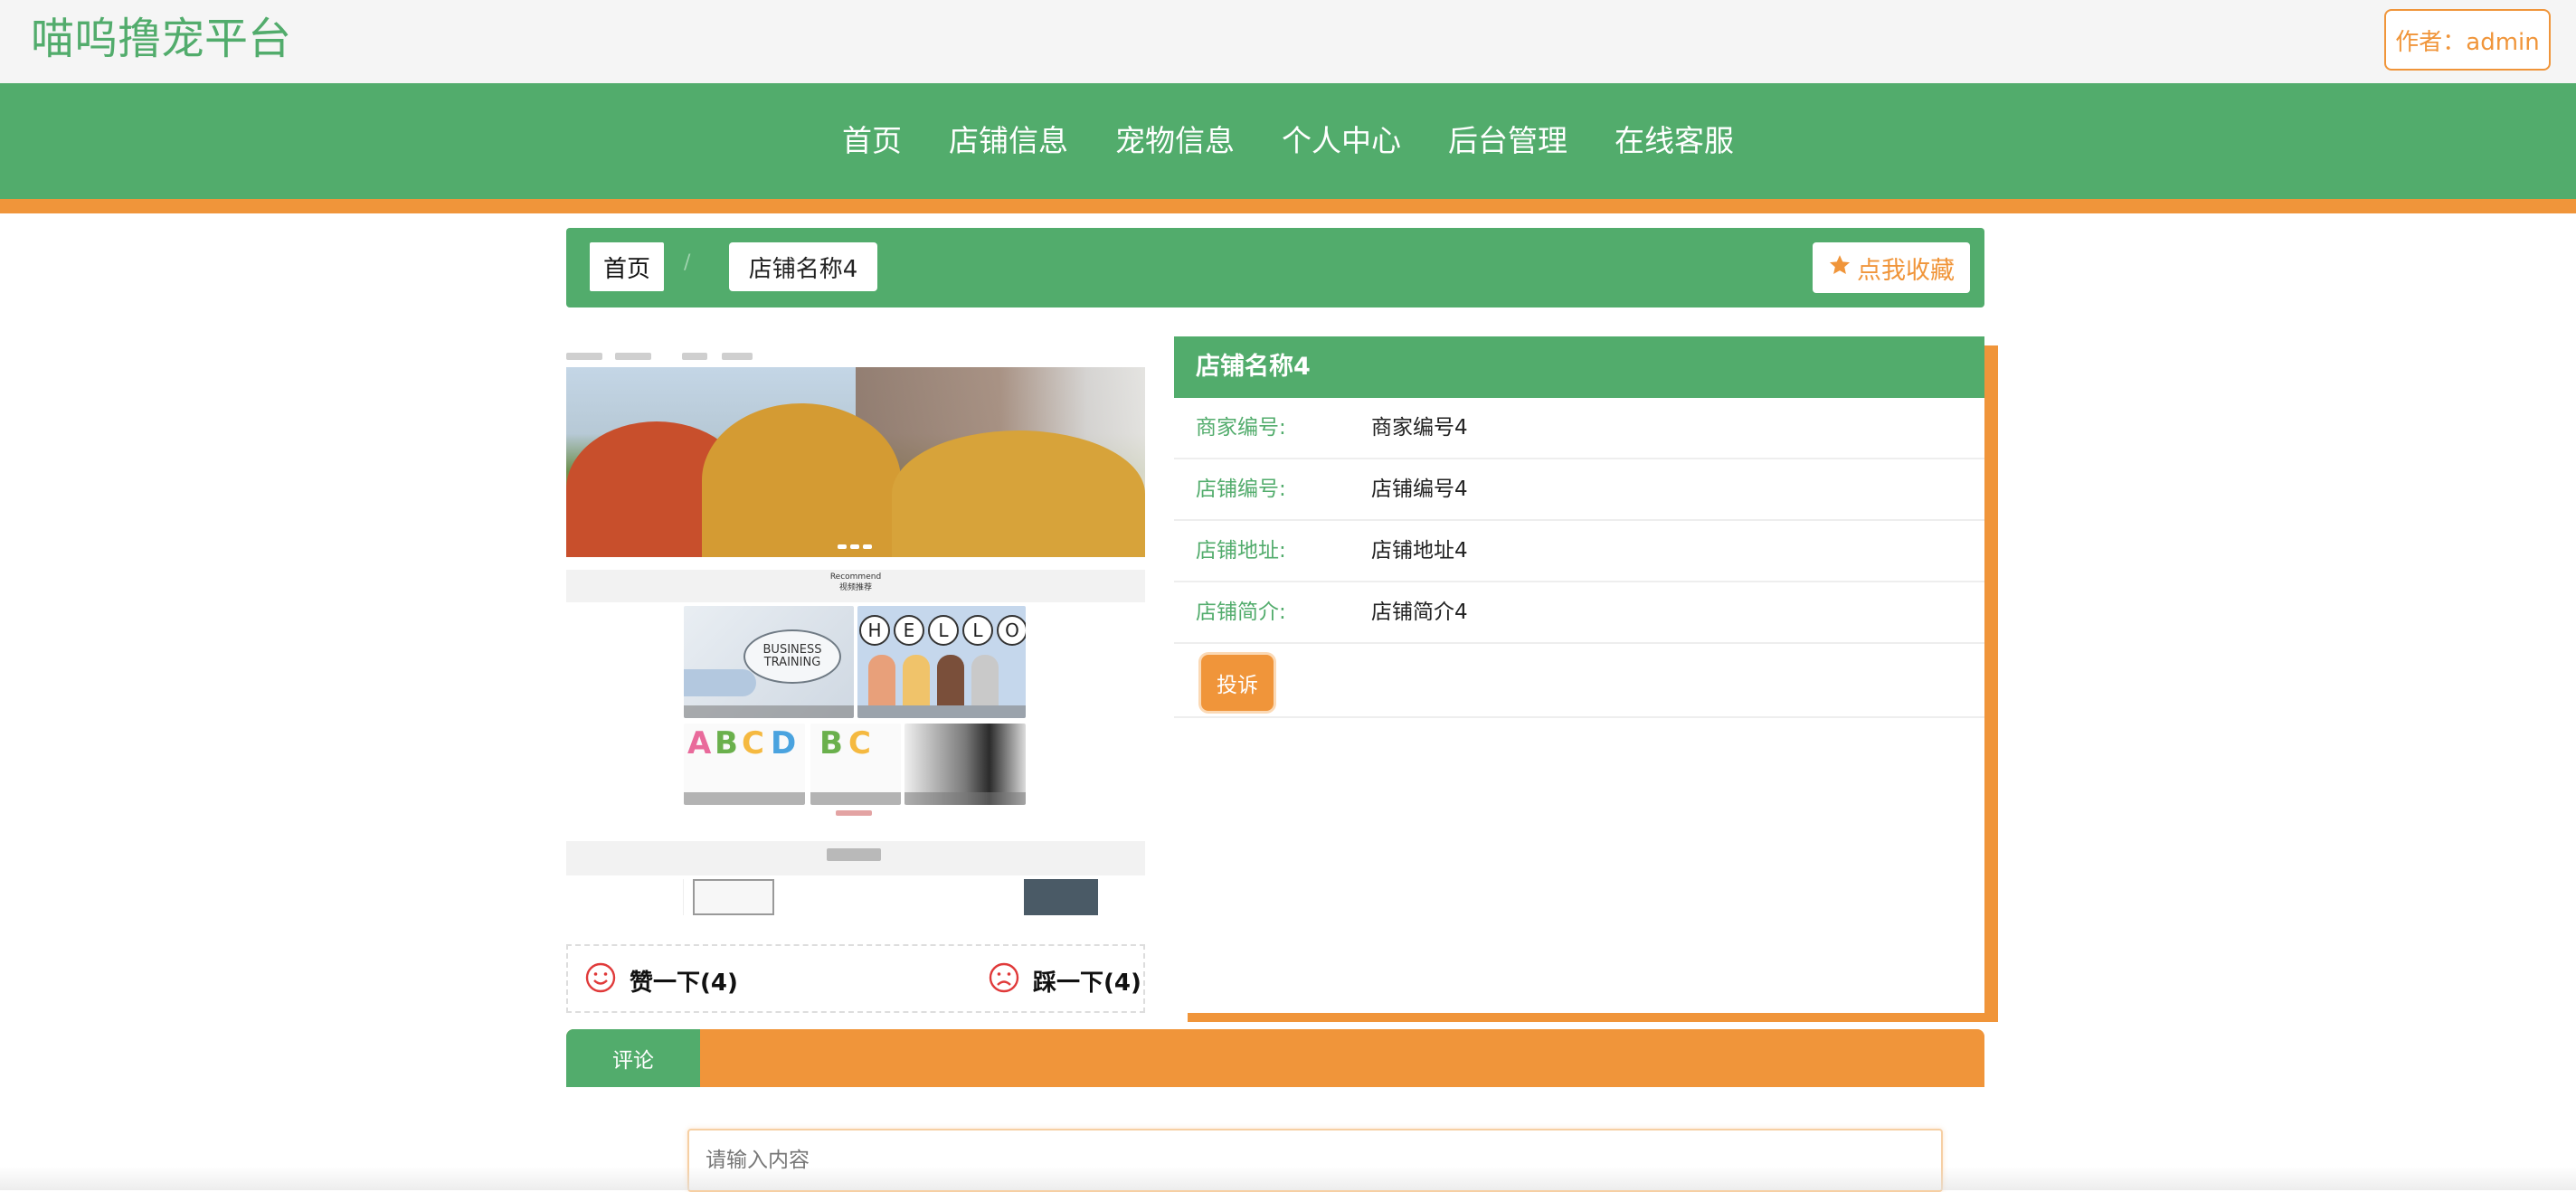  I want to click on info-value: 店铺简介4, so click(1420, 612).